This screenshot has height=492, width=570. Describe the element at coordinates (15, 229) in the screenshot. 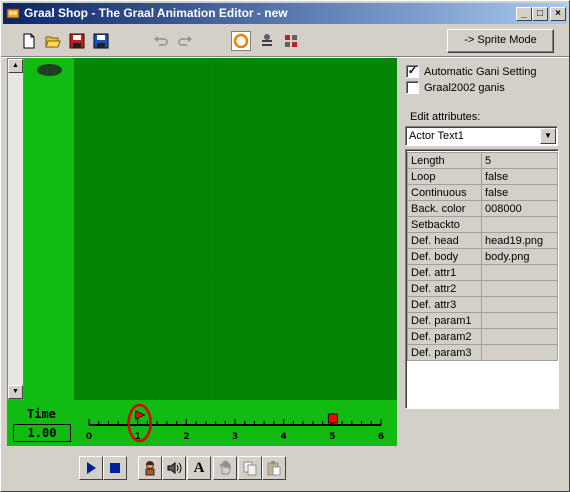

I see `vertical-scrollbar: ▲ ▼` at that location.